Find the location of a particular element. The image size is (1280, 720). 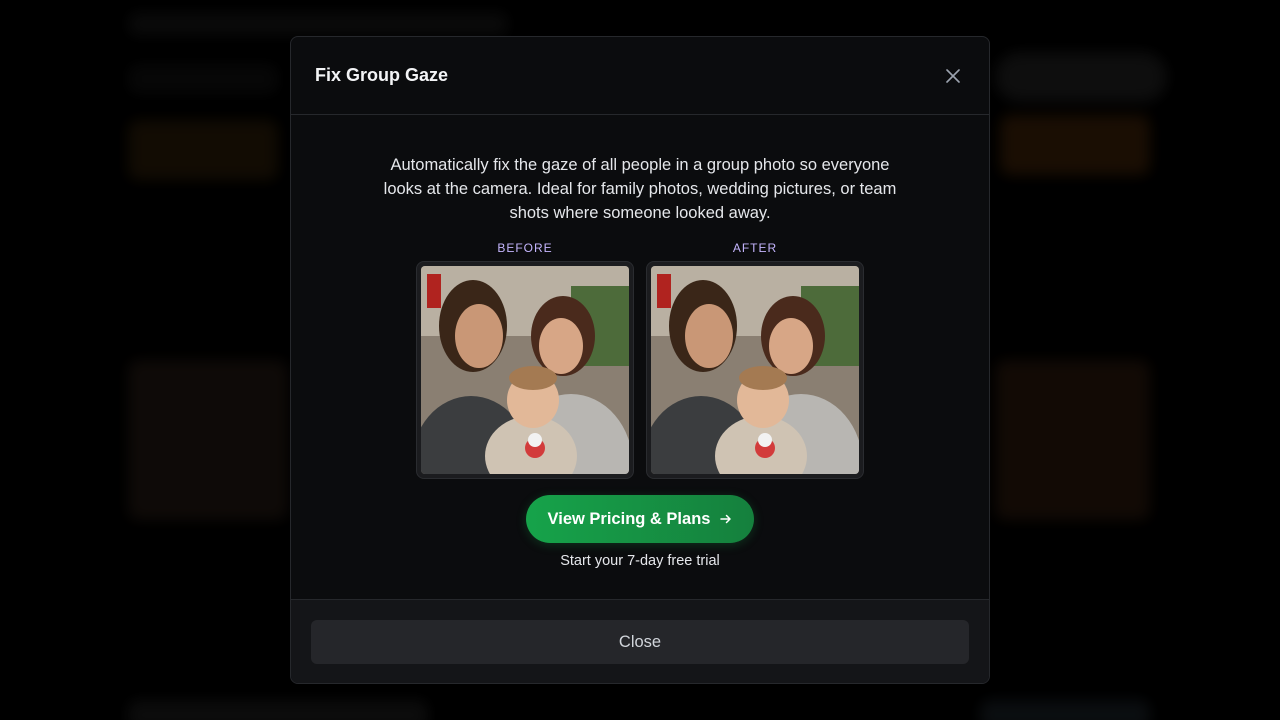

after-photo-frame is located at coordinates (755, 370).